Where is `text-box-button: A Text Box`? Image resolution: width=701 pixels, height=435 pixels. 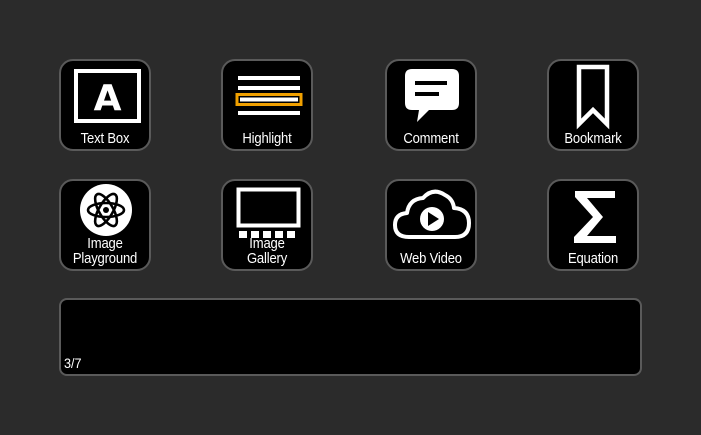
text-box-button: A Text Box is located at coordinates (105, 105).